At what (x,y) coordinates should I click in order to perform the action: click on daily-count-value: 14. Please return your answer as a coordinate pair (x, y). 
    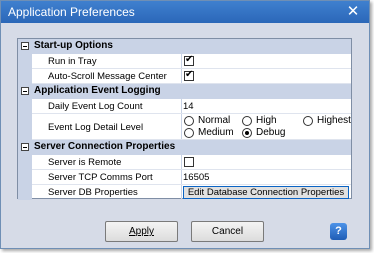
    Looking at the image, I should click on (188, 106).